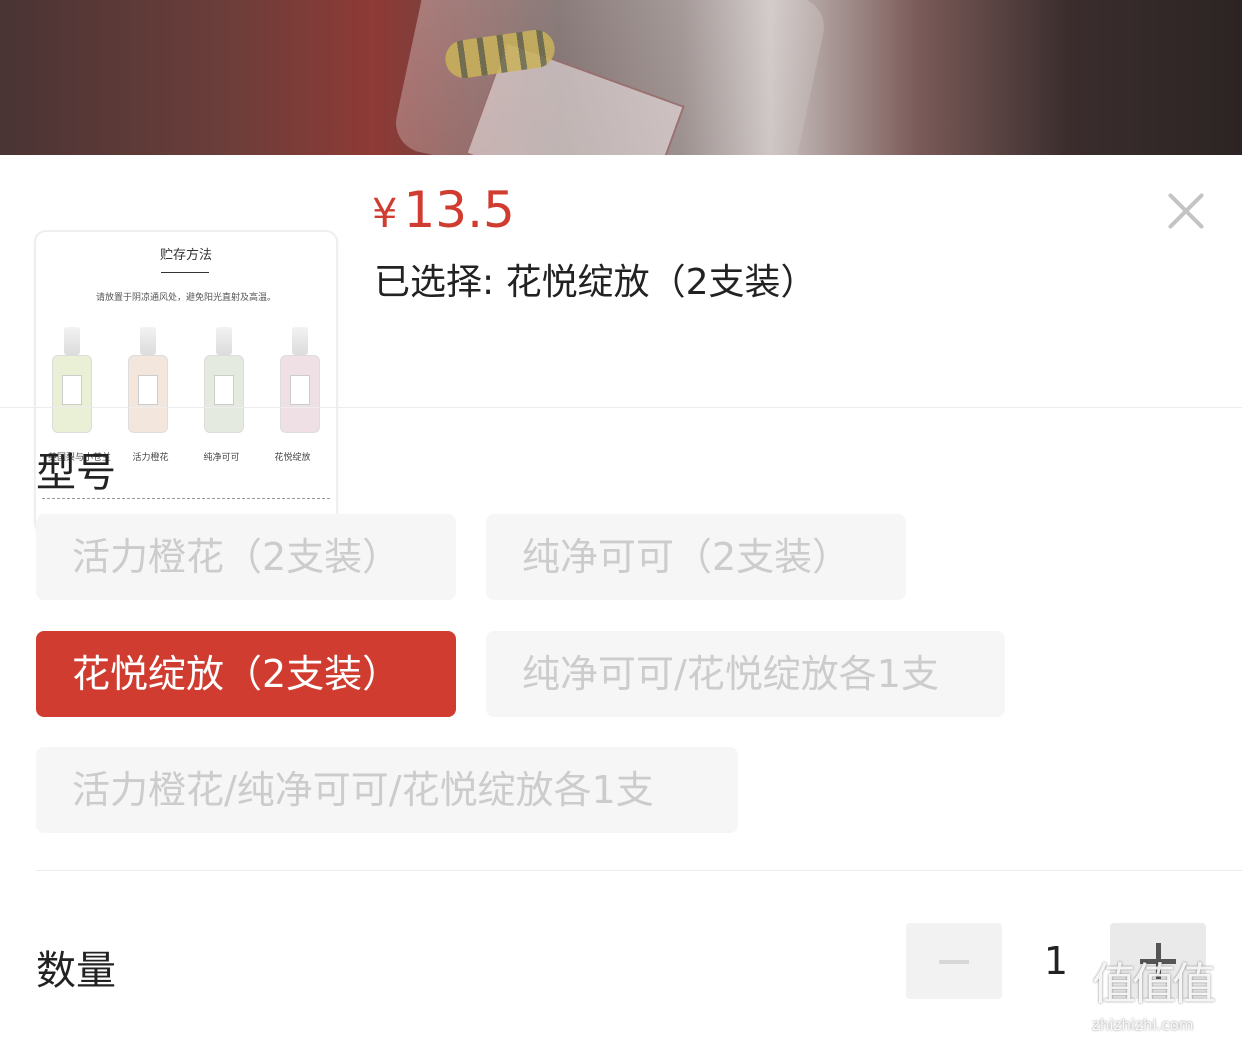  I want to click on price-display: ¥13.5, so click(443, 210).